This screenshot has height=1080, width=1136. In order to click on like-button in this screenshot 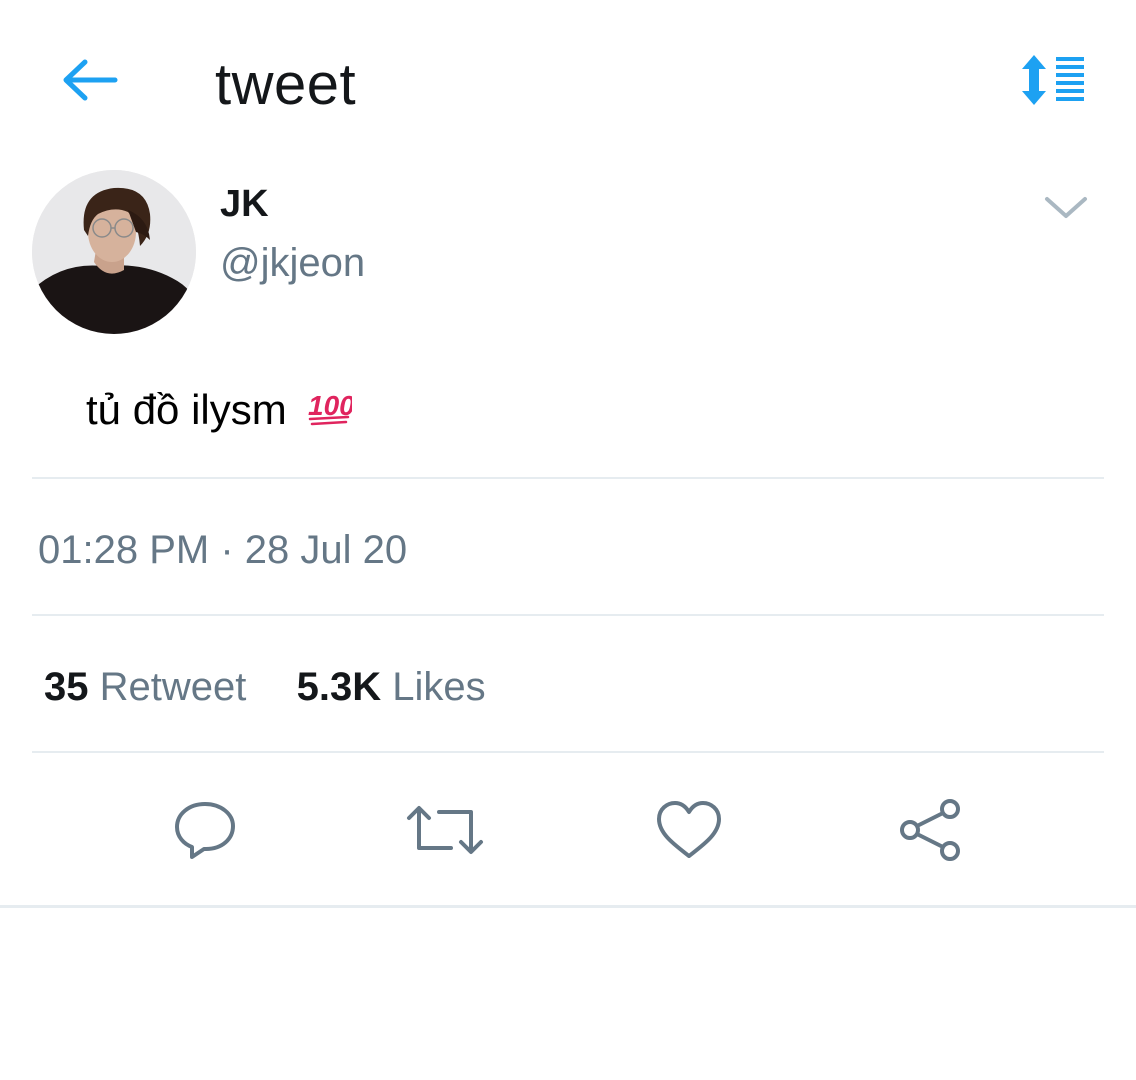, I will do `click(689, 832)`.